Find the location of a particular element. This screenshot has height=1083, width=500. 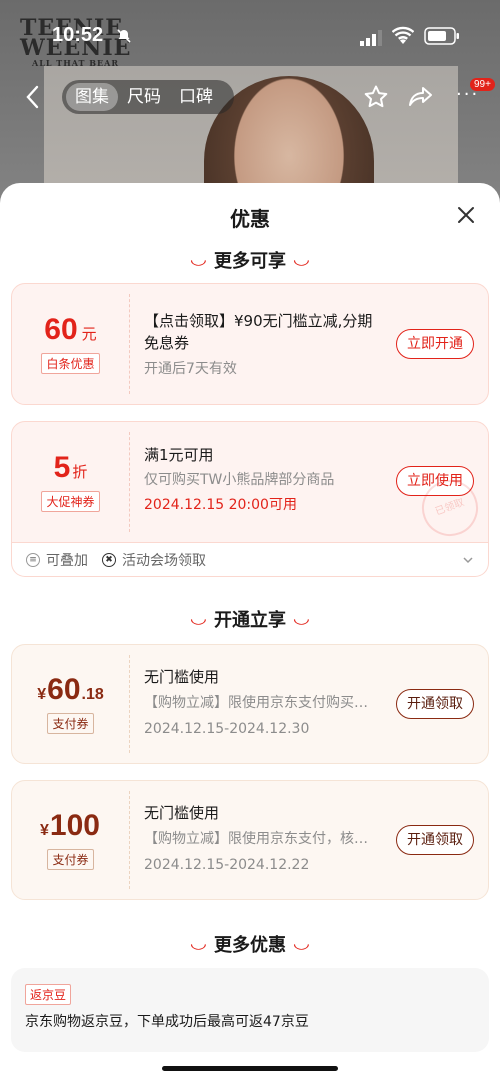

coupon-date-range: 2024.12.15-2024.12.30 is located at coordinates (227, 729).